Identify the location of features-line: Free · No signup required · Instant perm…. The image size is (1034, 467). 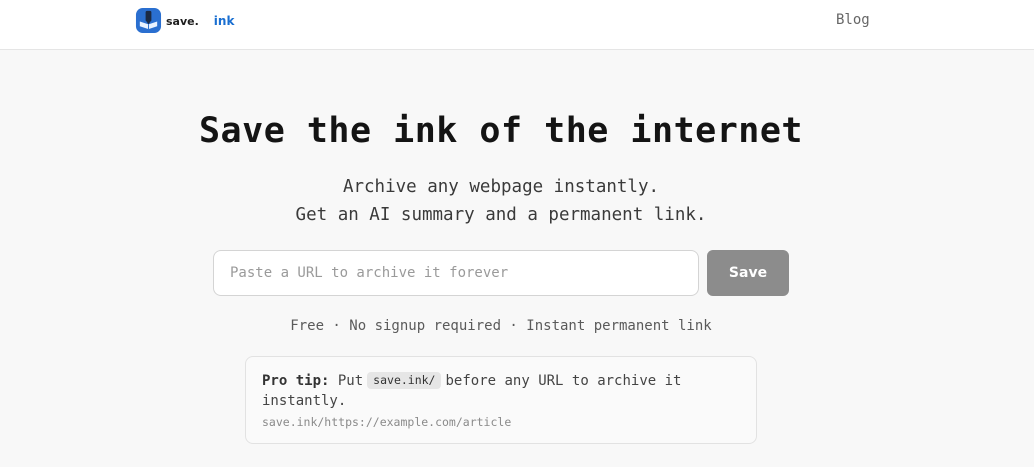
(501, 326).